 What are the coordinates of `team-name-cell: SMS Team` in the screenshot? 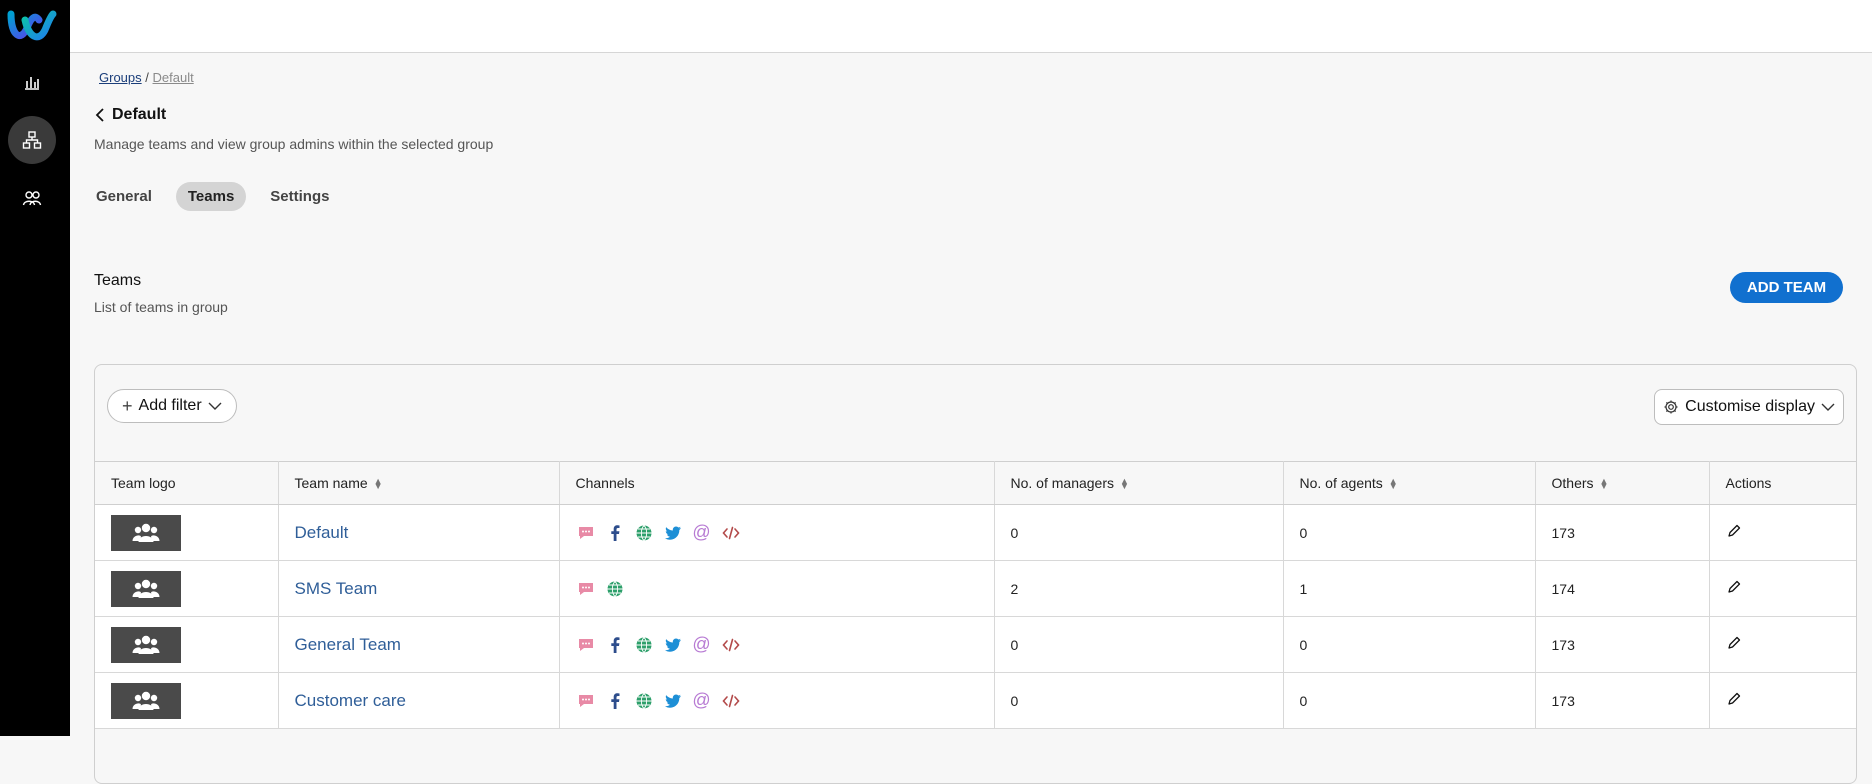 It's located at (419, 588).